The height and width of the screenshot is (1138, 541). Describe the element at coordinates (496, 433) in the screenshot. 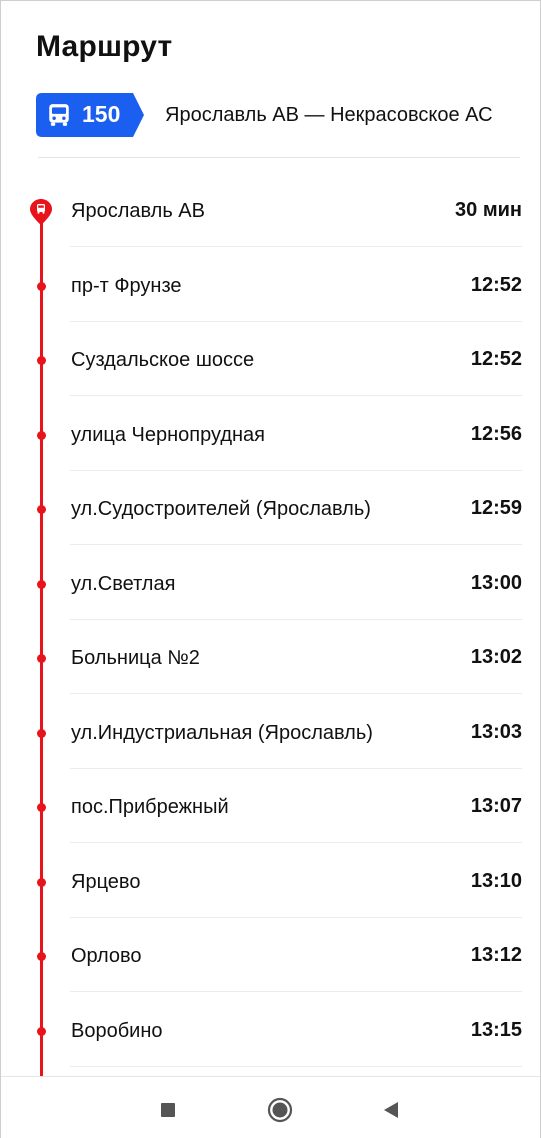

I see `stop-time: 12:56` at that location.